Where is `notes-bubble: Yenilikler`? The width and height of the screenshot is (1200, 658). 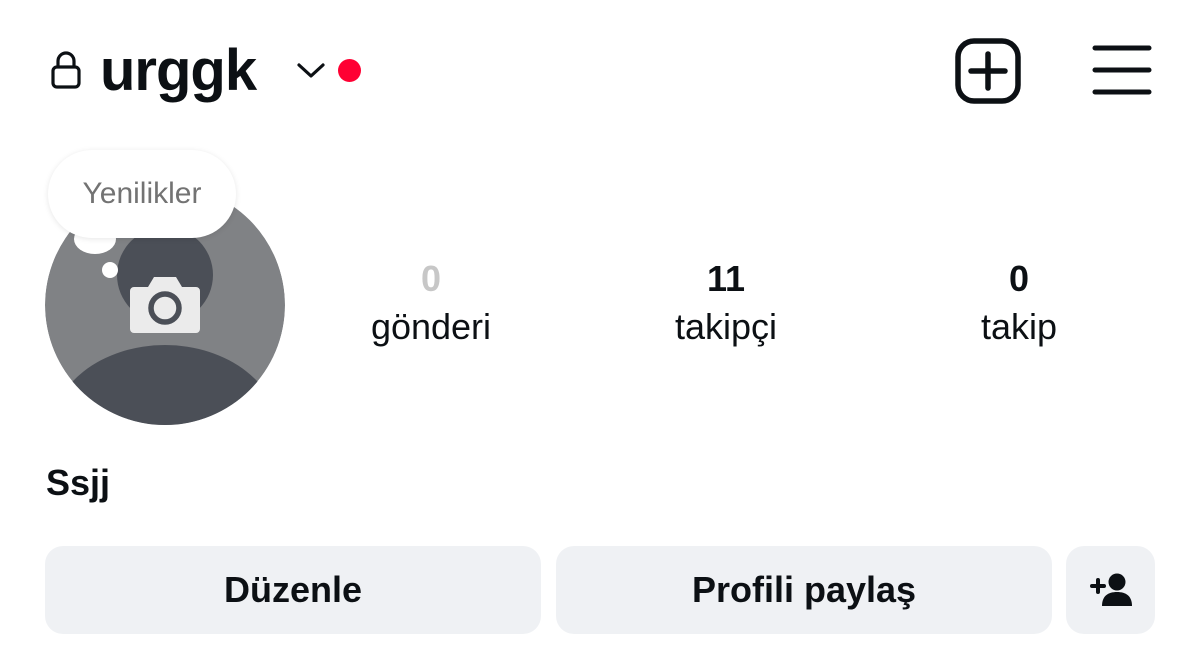 notes-bubble: Yenilikler is located at coordinates (142, 194).